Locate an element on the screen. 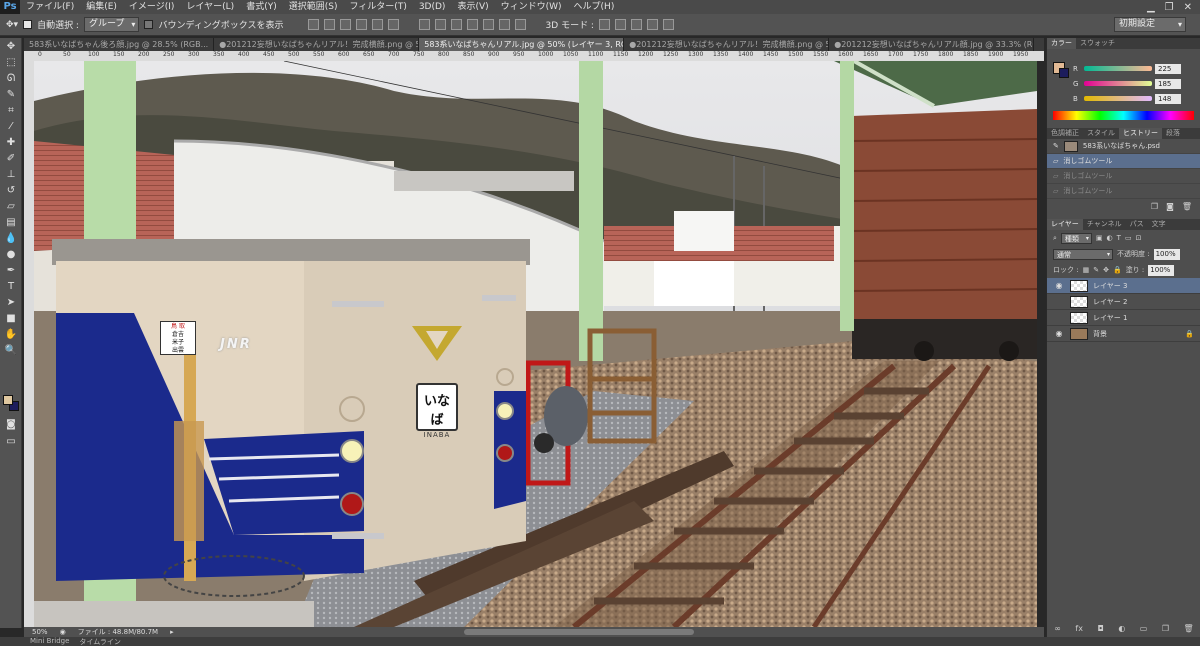 The width and height of the screenshot is (1200, 646). screen-mode-icon: ▭ is located at coordinates (11, 442).